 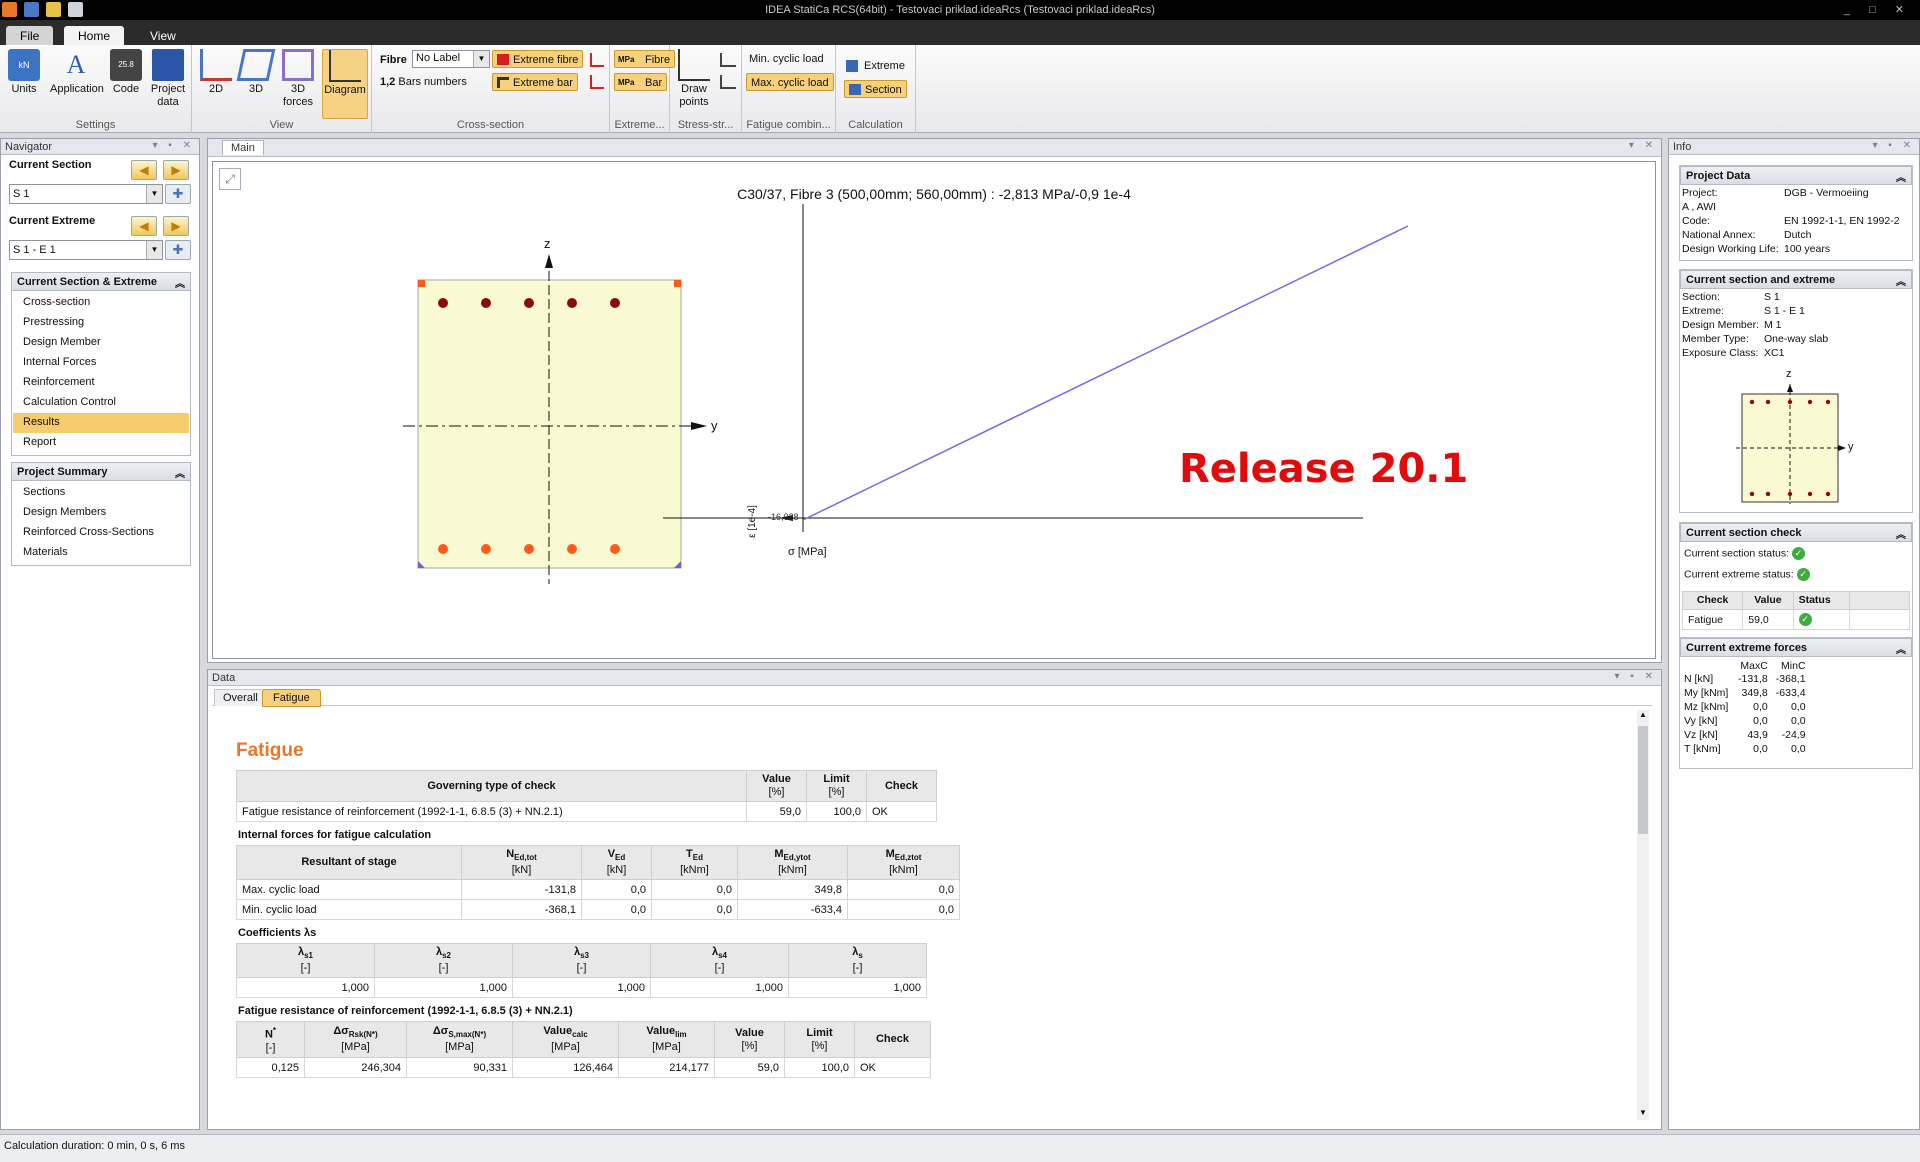 What do you see at coordinates (168, 82) in the screenshot?
I see `project-data-button: Project data` at bounding box center [168, 82].